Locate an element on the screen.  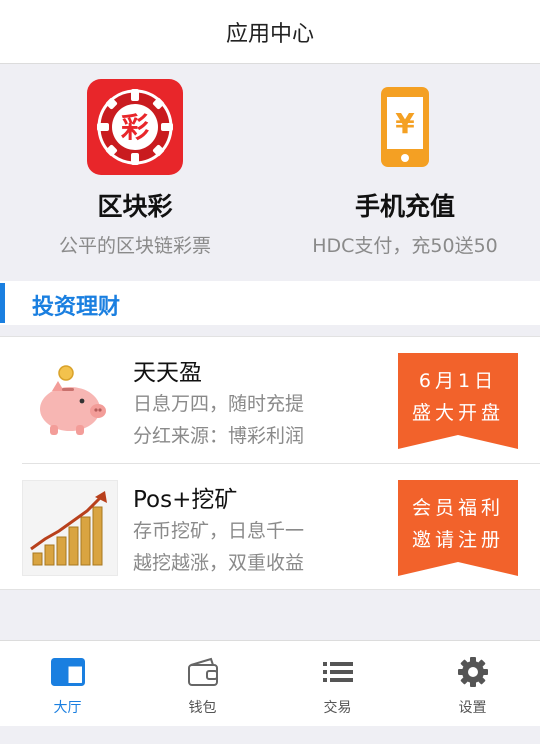
app-name: 手机充值 is located at coordinates (404, 206).